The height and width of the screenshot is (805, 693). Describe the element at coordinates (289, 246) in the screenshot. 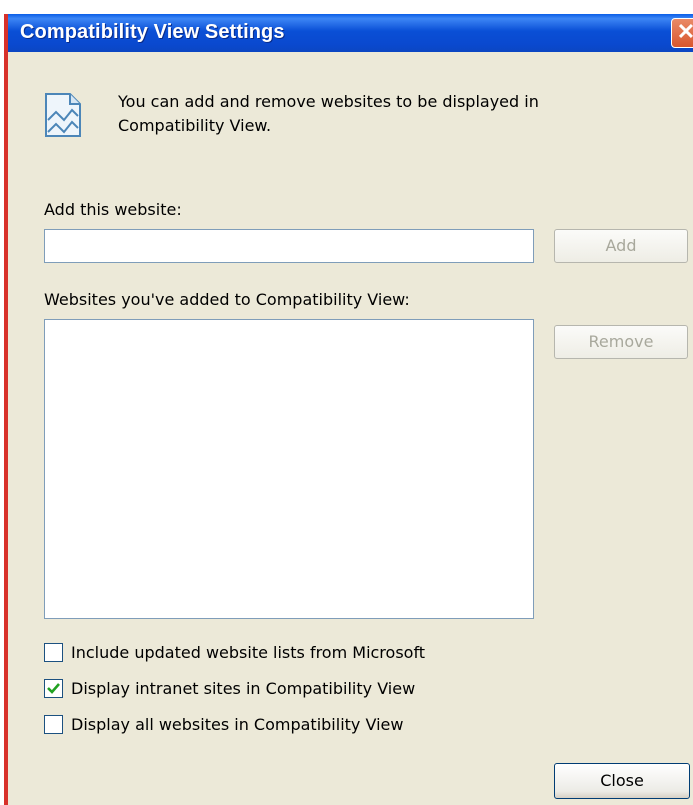

I see `add-website-input` at that location.